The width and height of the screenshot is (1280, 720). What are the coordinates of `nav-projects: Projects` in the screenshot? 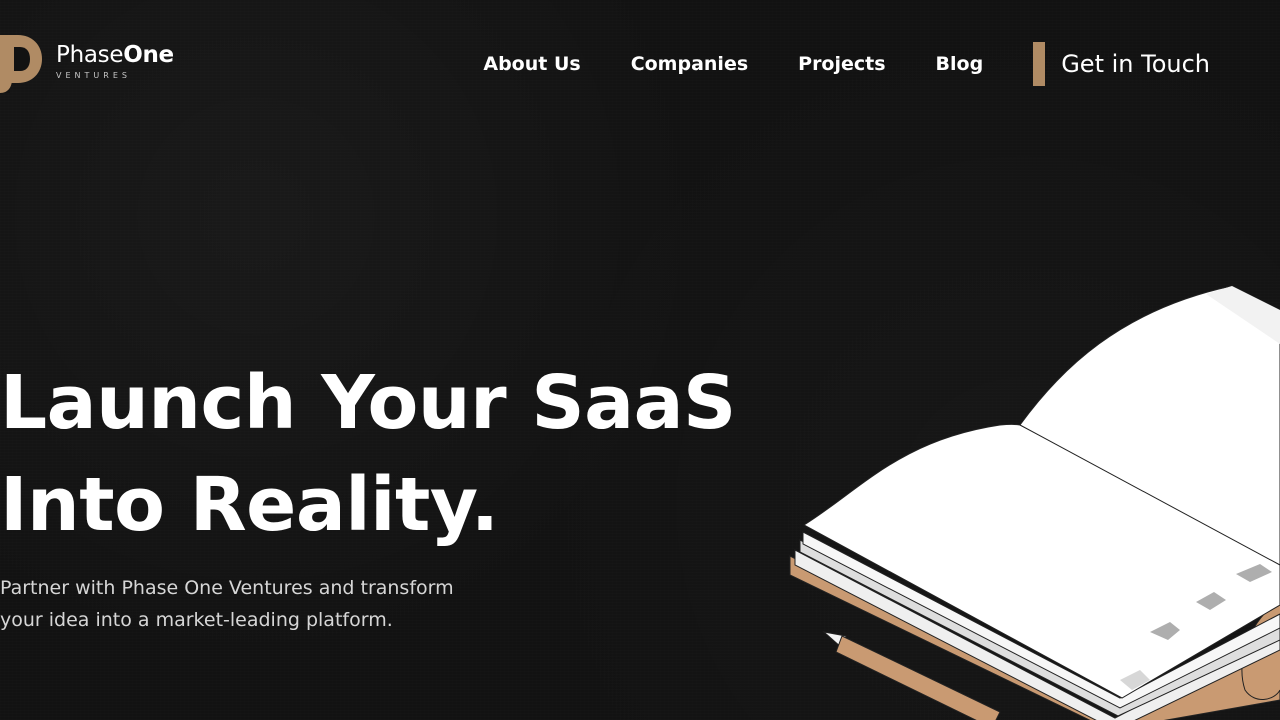 It's located at (841, 64).